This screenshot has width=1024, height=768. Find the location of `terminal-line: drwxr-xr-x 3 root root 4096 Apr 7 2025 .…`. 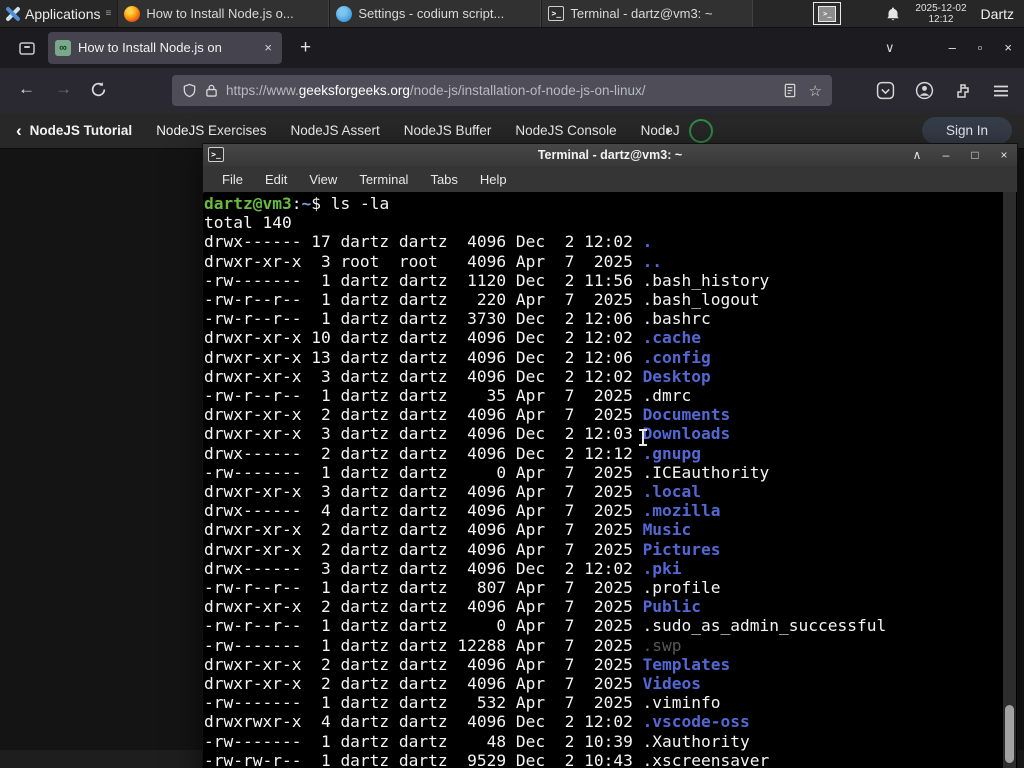

terminal-line: drwxr-xr-x 3 root root 4096 Apr 7 2025 .… is located at coordinates (433, 261).